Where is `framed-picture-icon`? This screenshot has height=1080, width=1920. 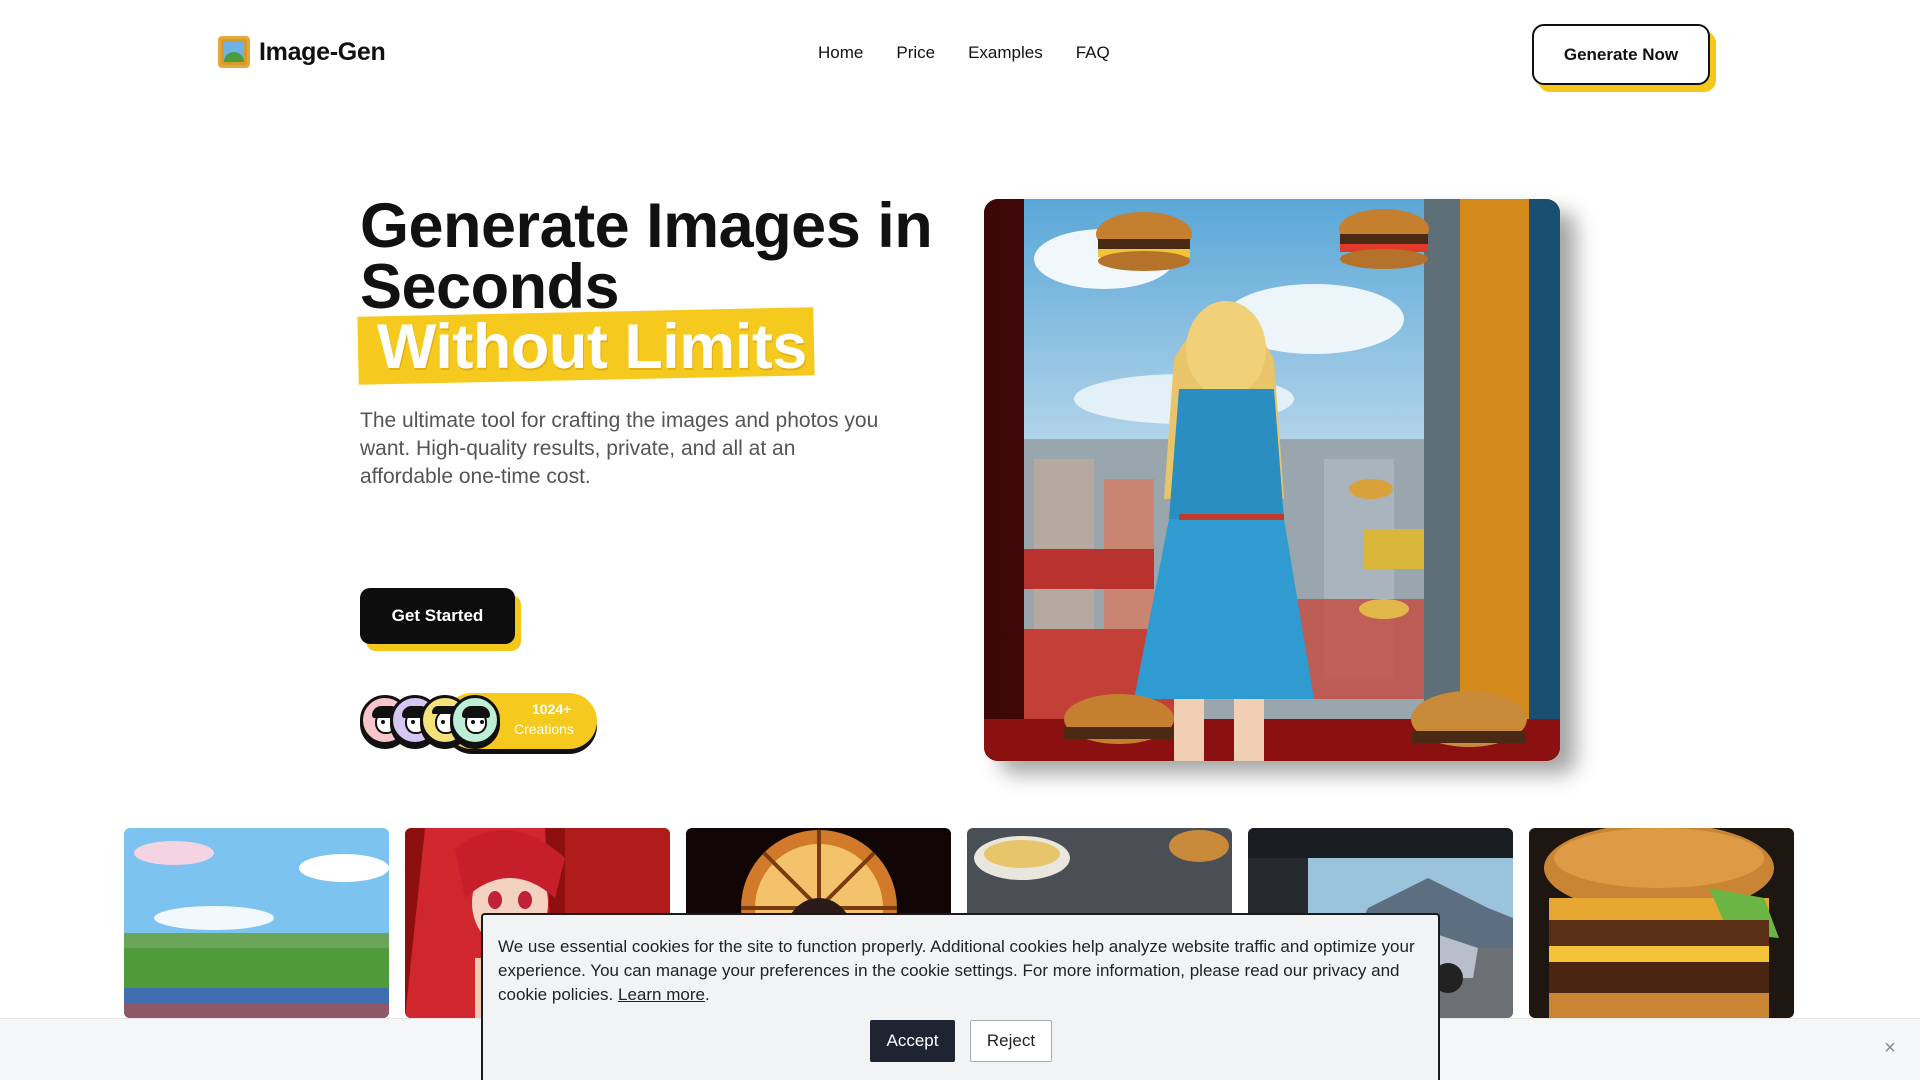 framed-picture-icon is located at coordinates (234, 52).